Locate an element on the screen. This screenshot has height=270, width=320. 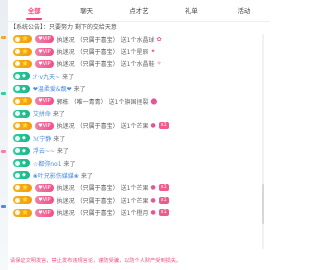
scrollbar is located at coordinates (263, 141).